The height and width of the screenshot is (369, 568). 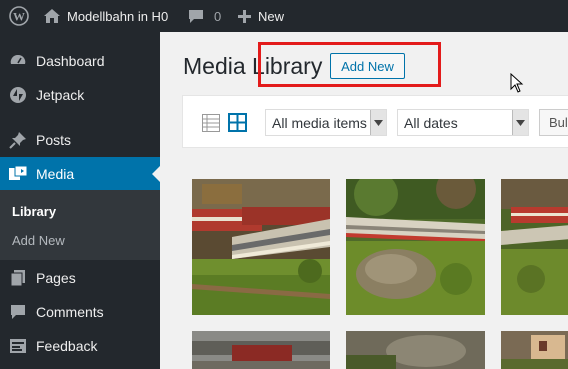 What do you see at coordinates (34, 211) in the screenshot?
I see `submenu-item-library: Library` at bounding box center [34, 211].